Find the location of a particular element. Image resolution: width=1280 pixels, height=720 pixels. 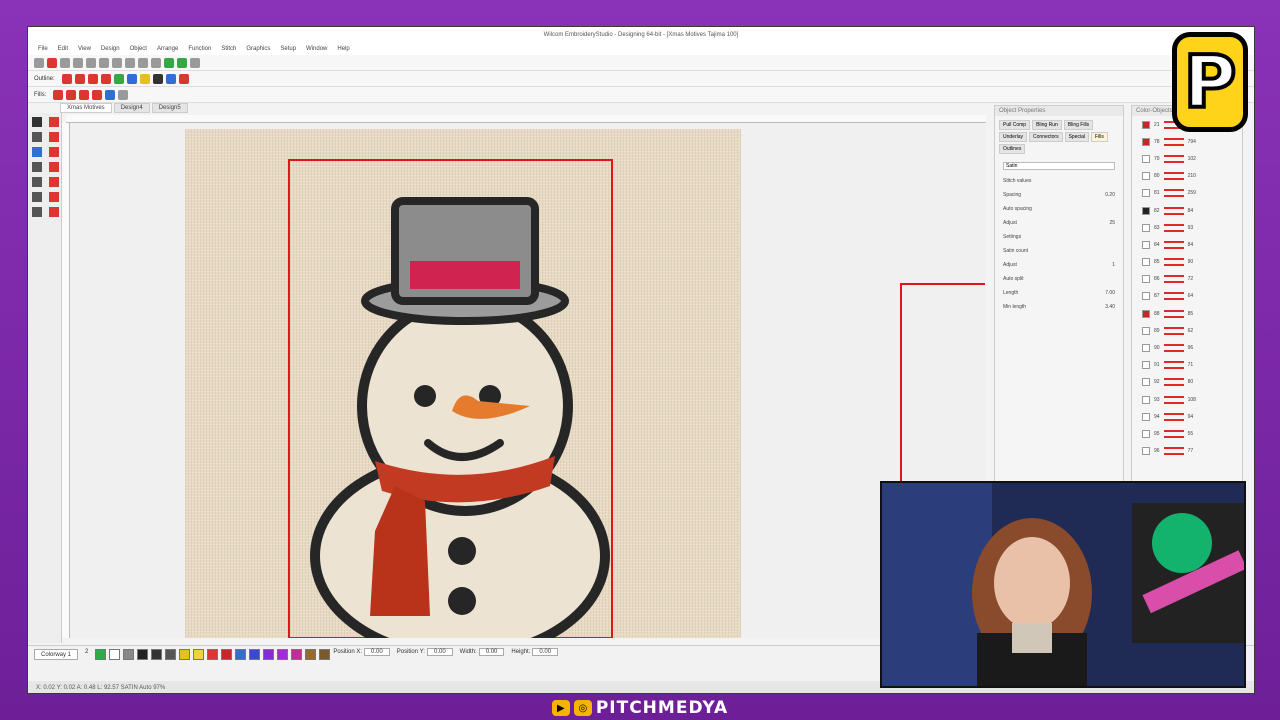

prop-tab-pull-comp: Pull Comp is located at coordinates (1015, 125).